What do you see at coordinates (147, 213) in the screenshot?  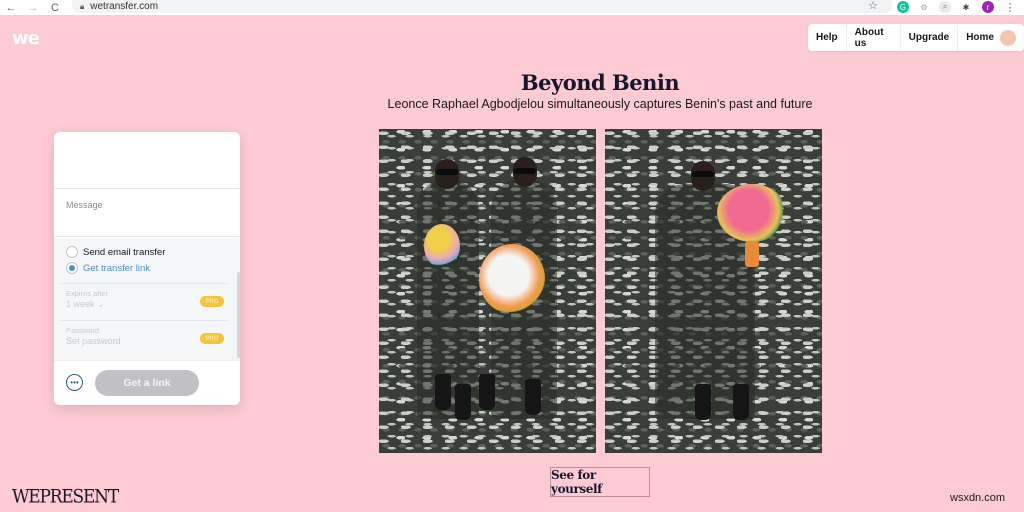 I see `message-field: Message` at bounding box center [147, 213].